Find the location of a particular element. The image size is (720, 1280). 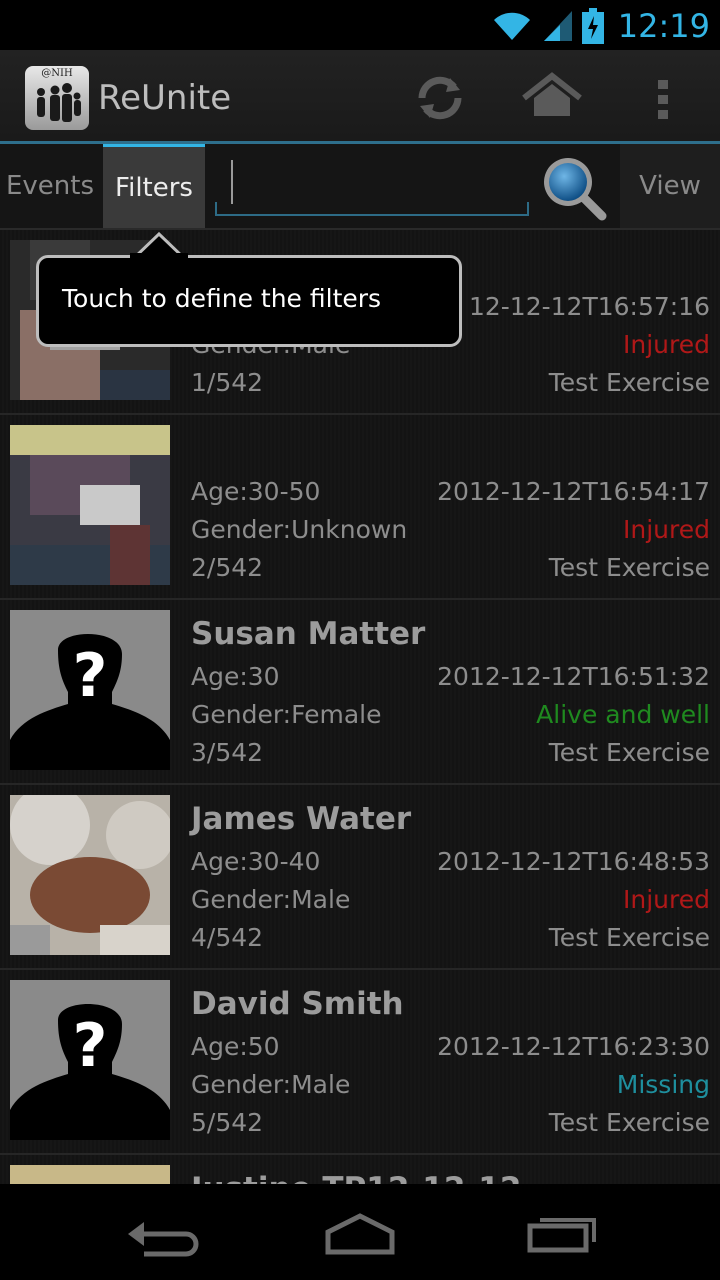

record-index: 5/542 is located at coordinates (227, 1122).